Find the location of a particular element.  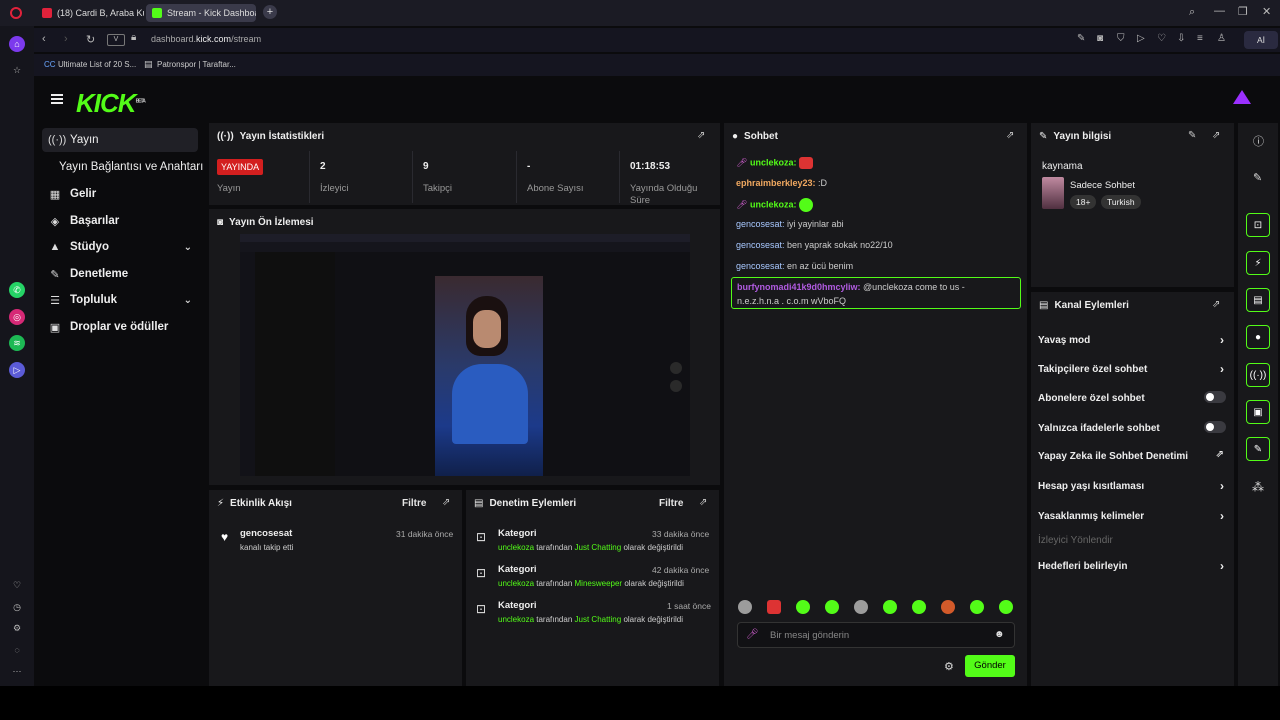

stream-category: Sadece Sohbet is located at coordinates (1102, 185).